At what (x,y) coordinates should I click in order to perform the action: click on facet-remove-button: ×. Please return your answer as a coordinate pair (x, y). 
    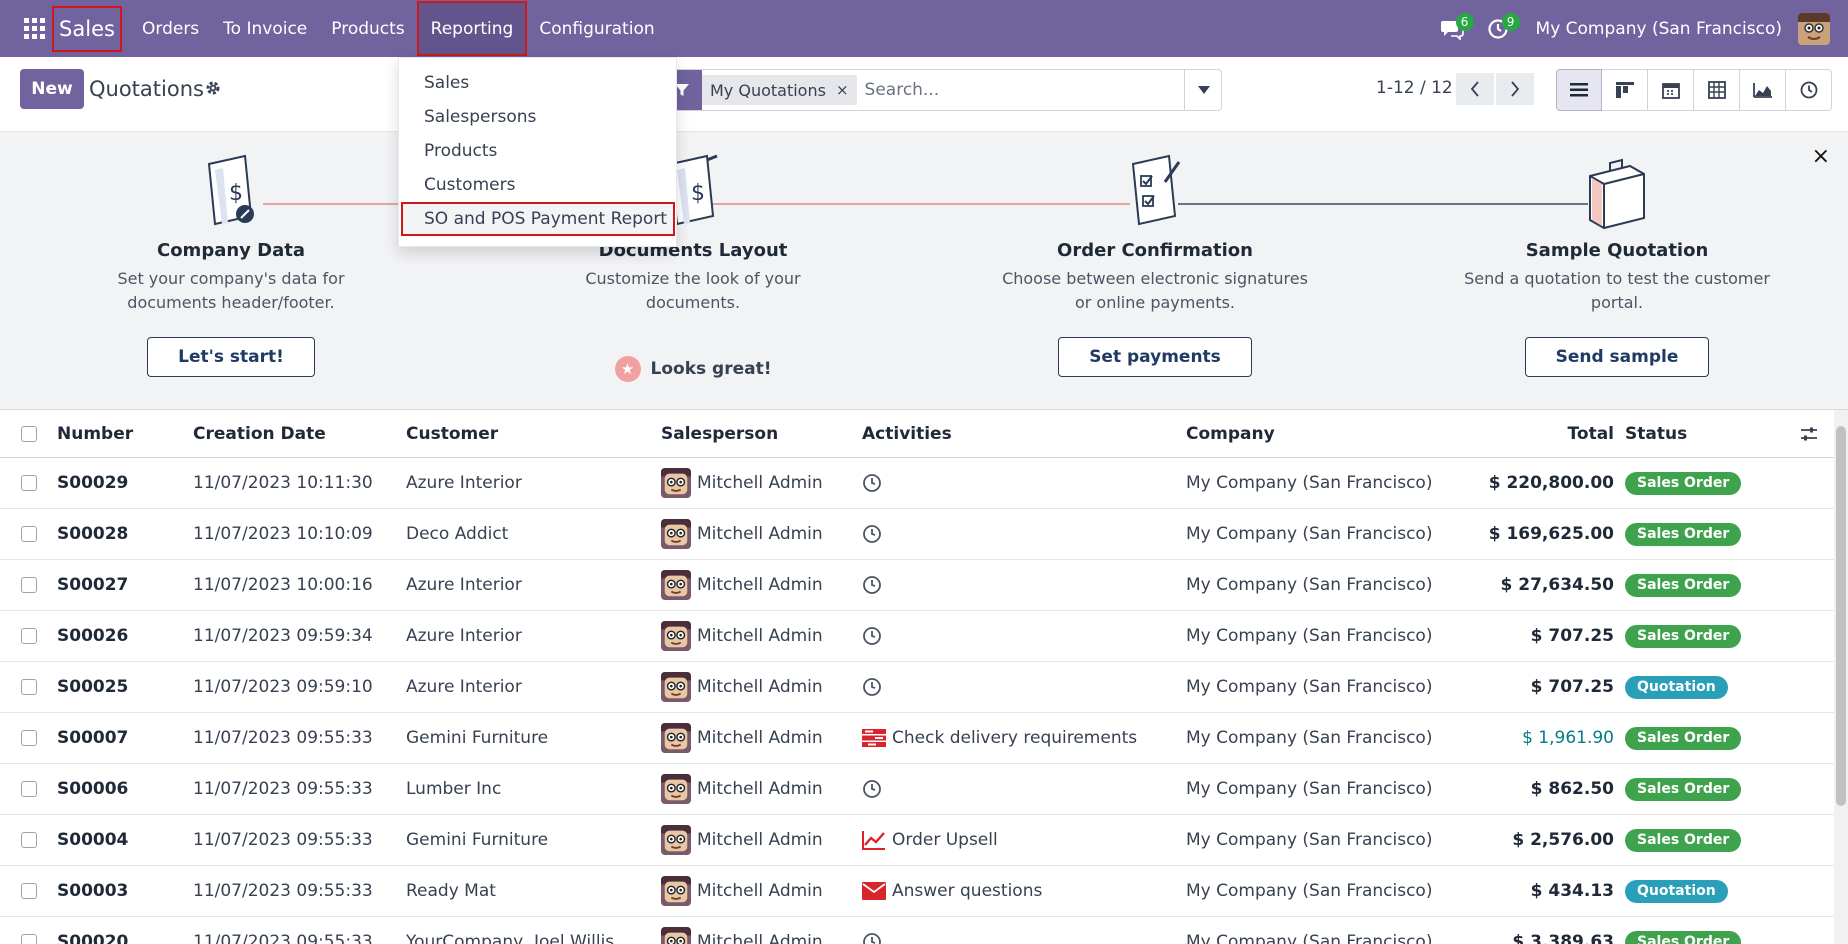
    Looking at the image, I should click on (845, 90).